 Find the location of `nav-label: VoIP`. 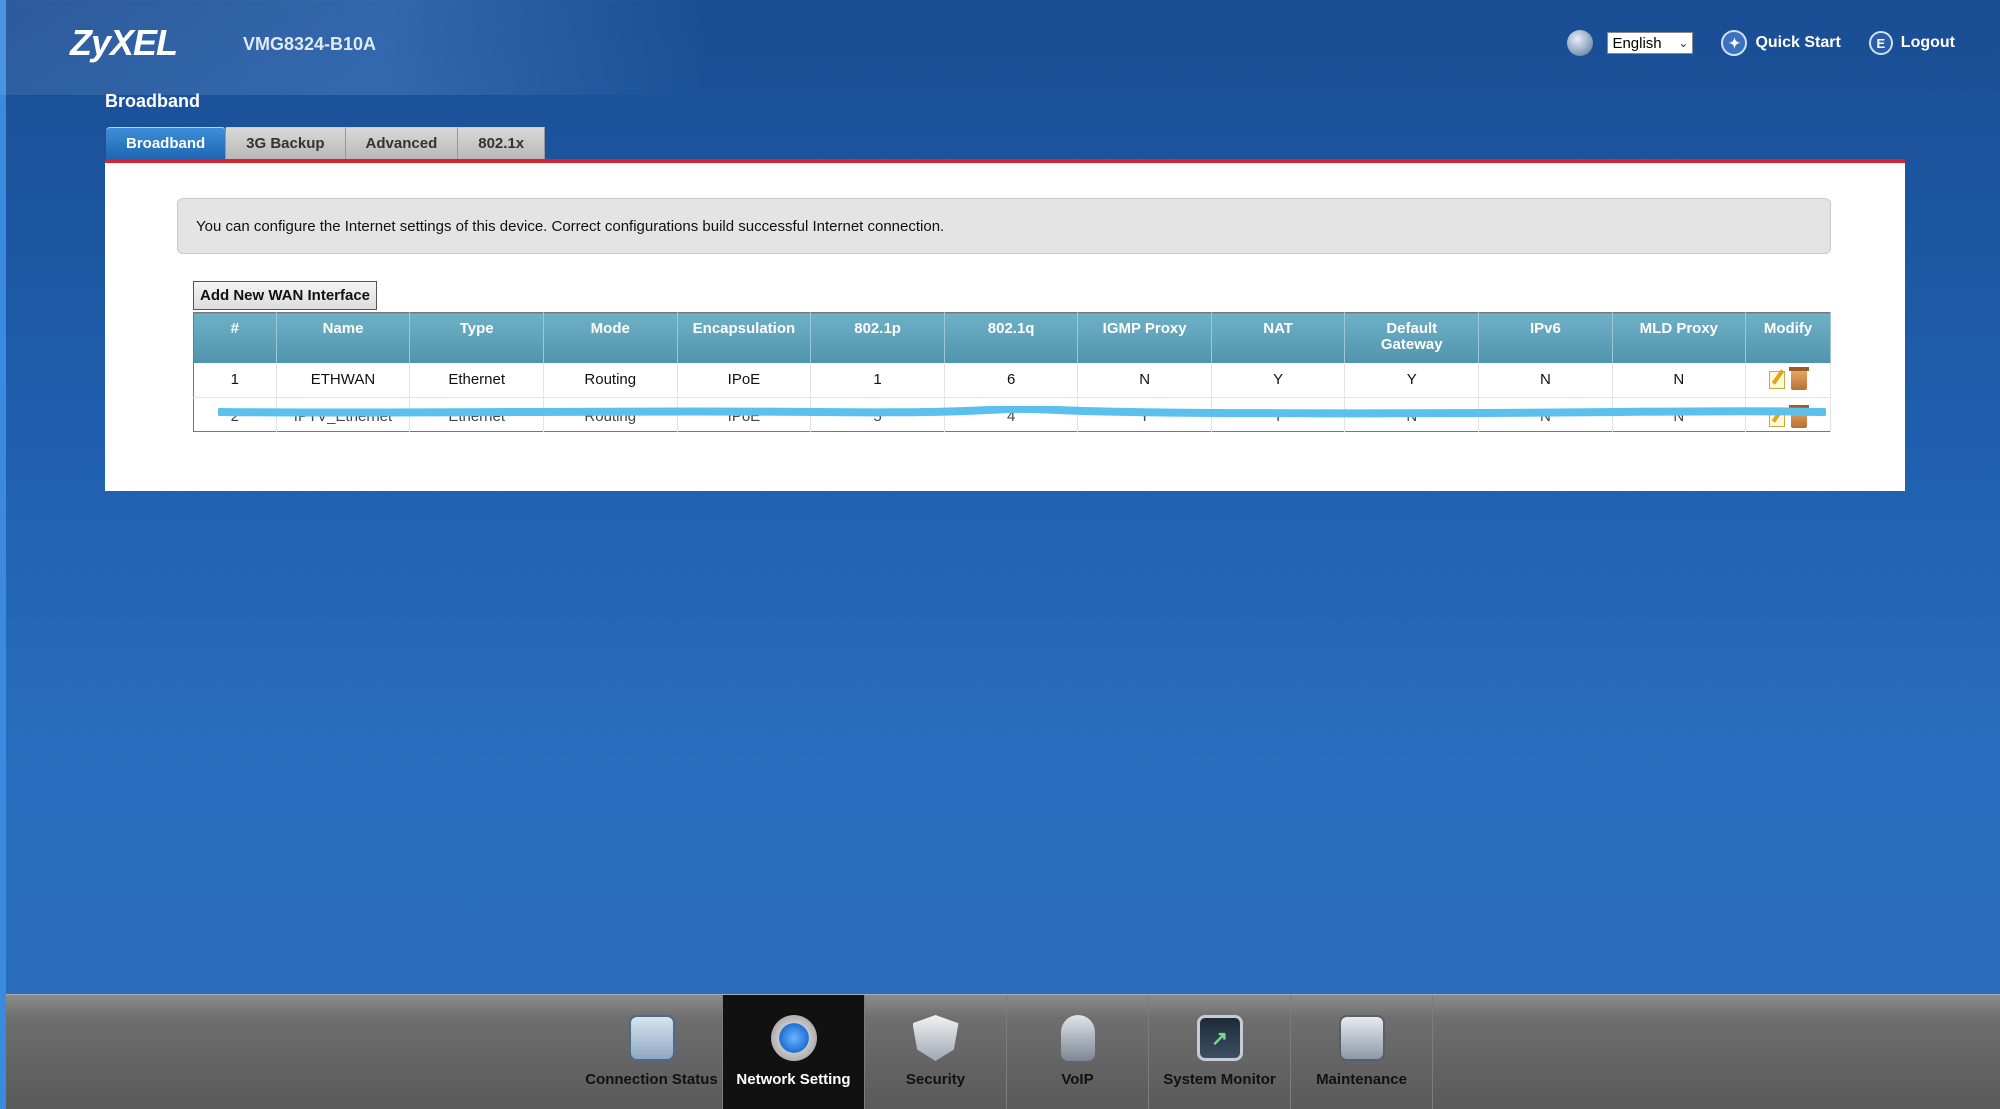

nav-label: VoIP is located at coordinates (1077, 1079).